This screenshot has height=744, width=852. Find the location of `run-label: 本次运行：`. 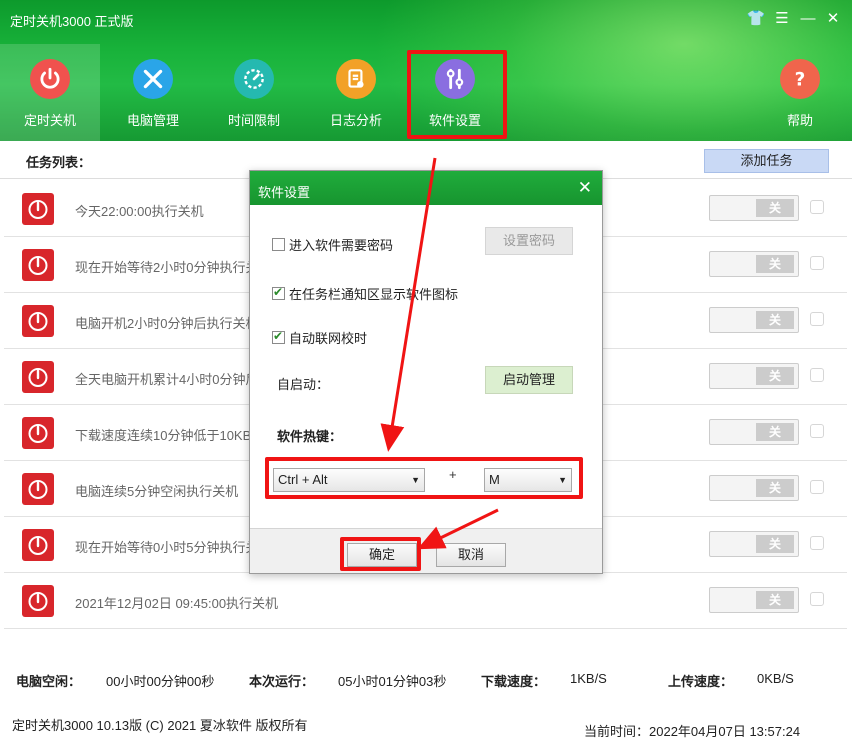

run-label: 本次运行： is located at coordinates (282, 681).